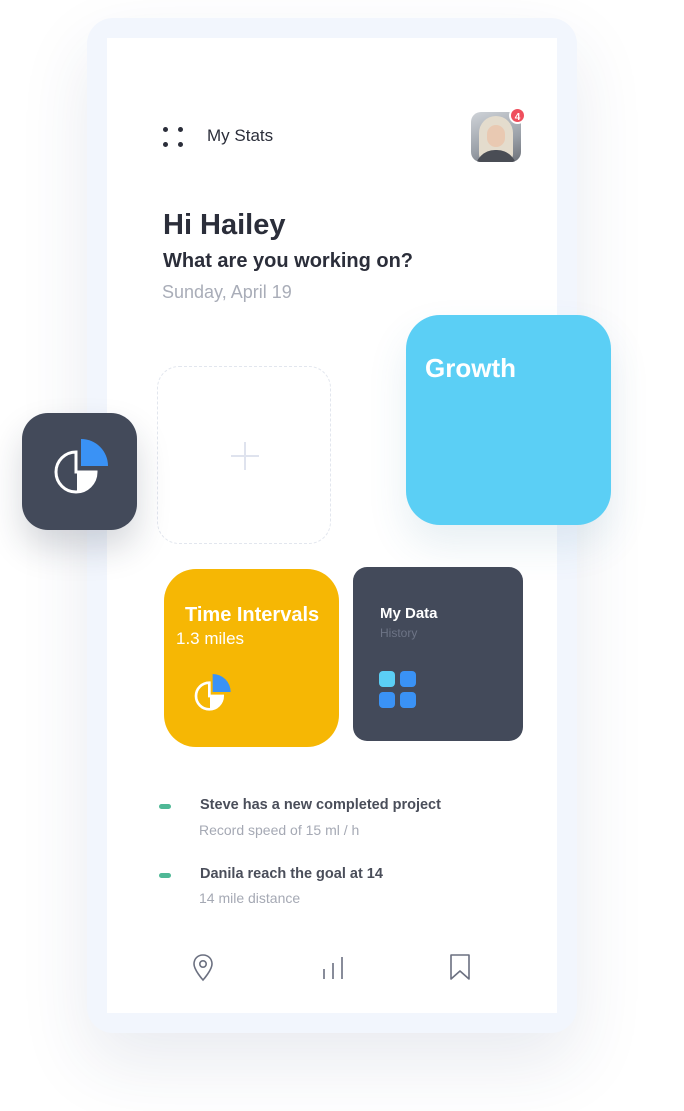 This screenshot has height=1111, width=684. I want to click on chart-tile-button, so click(79, 471).